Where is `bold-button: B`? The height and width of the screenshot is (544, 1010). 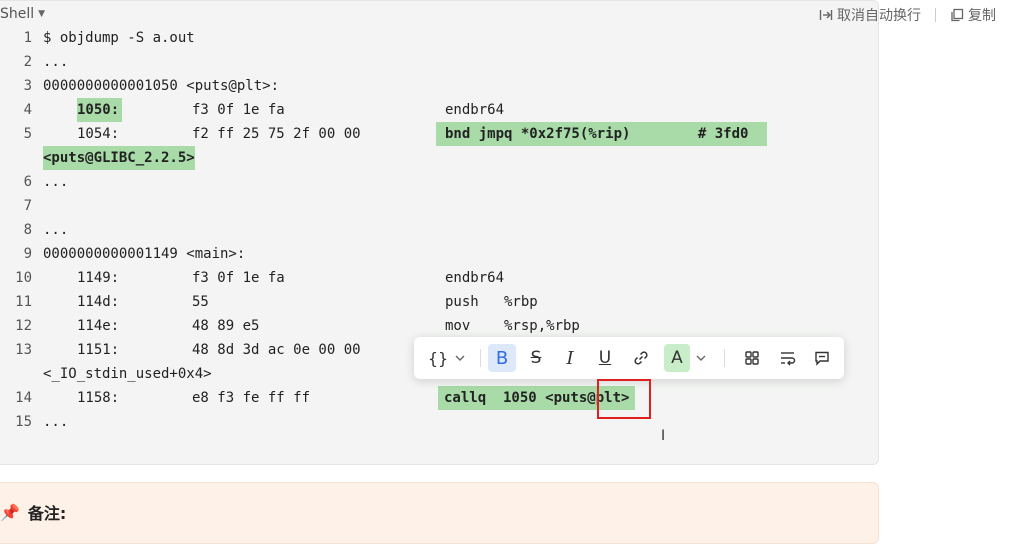 bold-button: B is located at coordinates (502, 358).